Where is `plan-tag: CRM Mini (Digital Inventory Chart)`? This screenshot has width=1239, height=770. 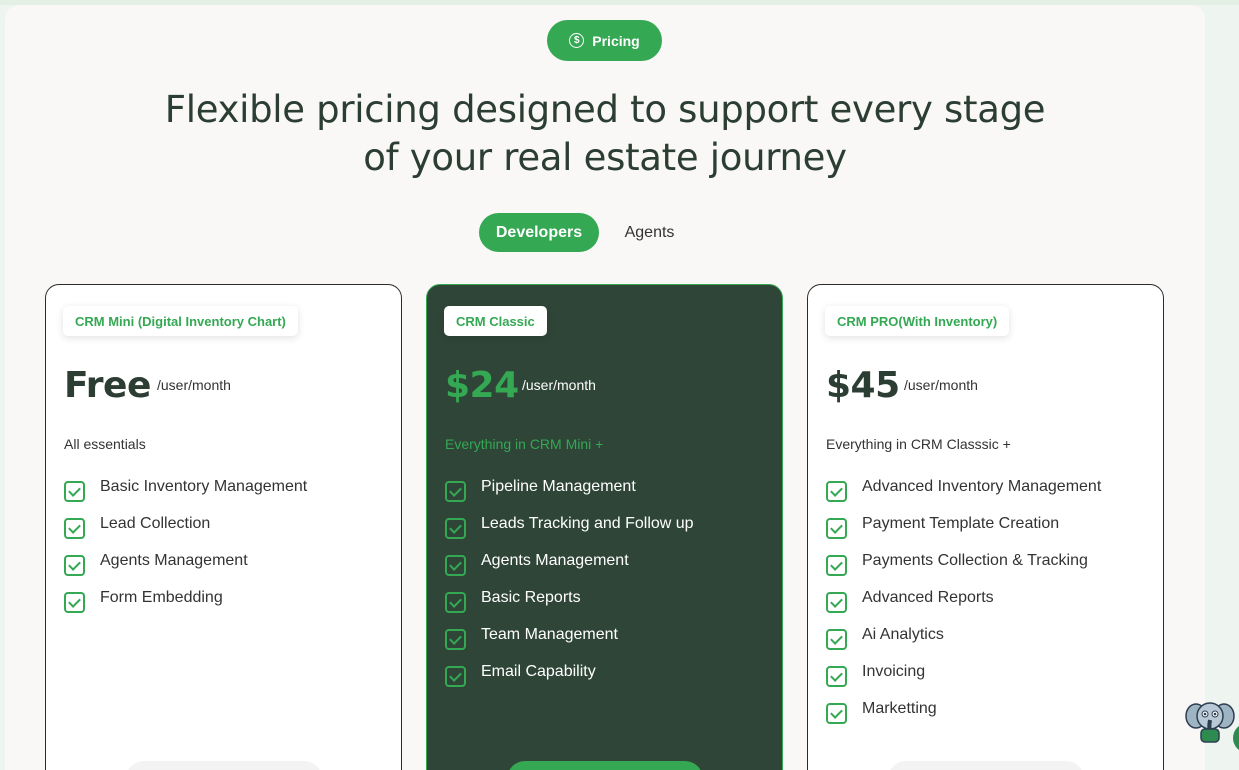
plan-tag: CRM Mini (Digital Inventory Chart) is located at coordinates (180, 321).